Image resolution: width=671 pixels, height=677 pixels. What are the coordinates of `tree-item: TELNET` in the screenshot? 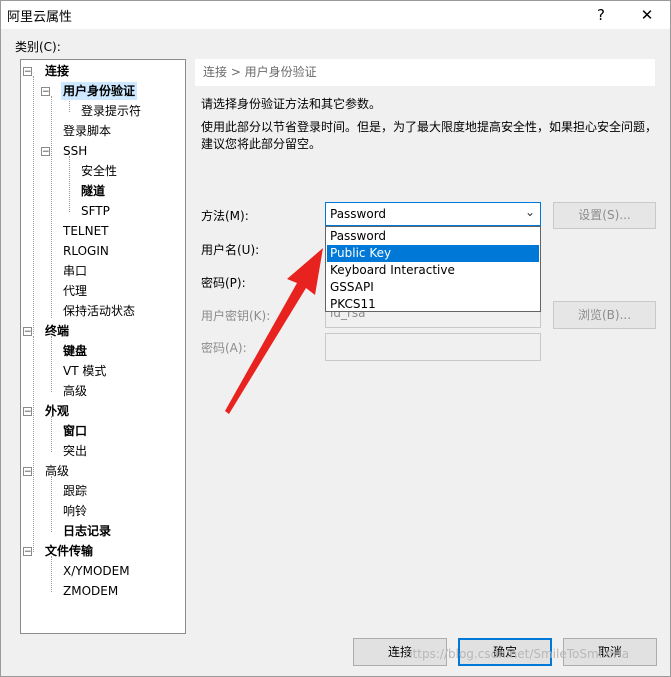 It's located at (86, 231).